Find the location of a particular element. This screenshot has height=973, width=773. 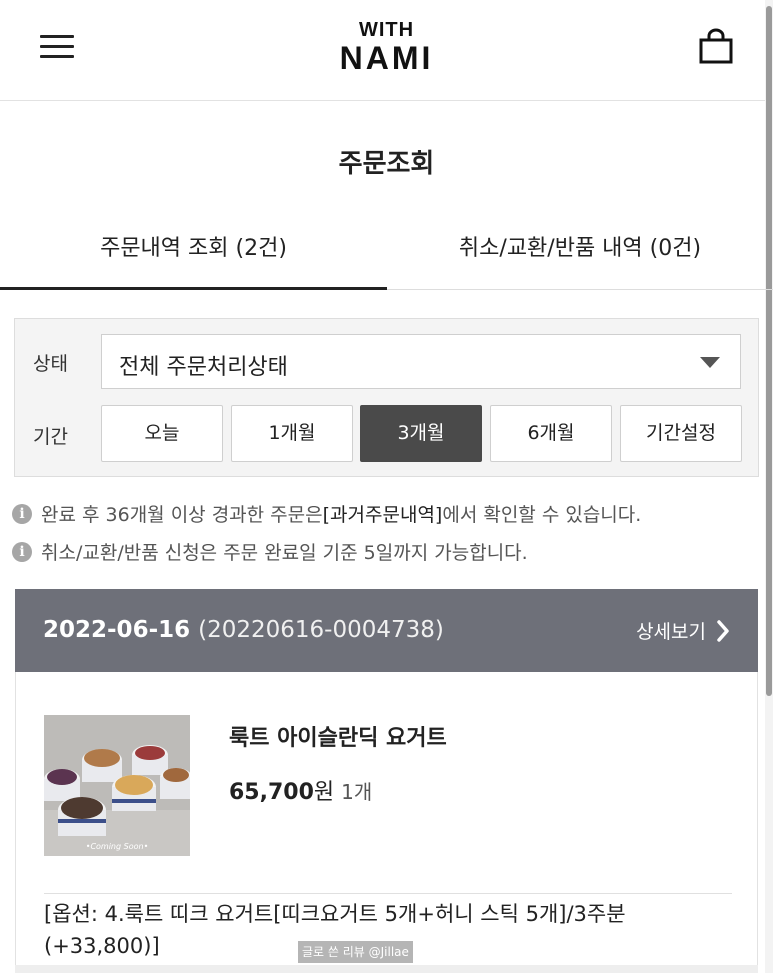

period-6month-button: 6개월 is located at coordinates (551, 433).